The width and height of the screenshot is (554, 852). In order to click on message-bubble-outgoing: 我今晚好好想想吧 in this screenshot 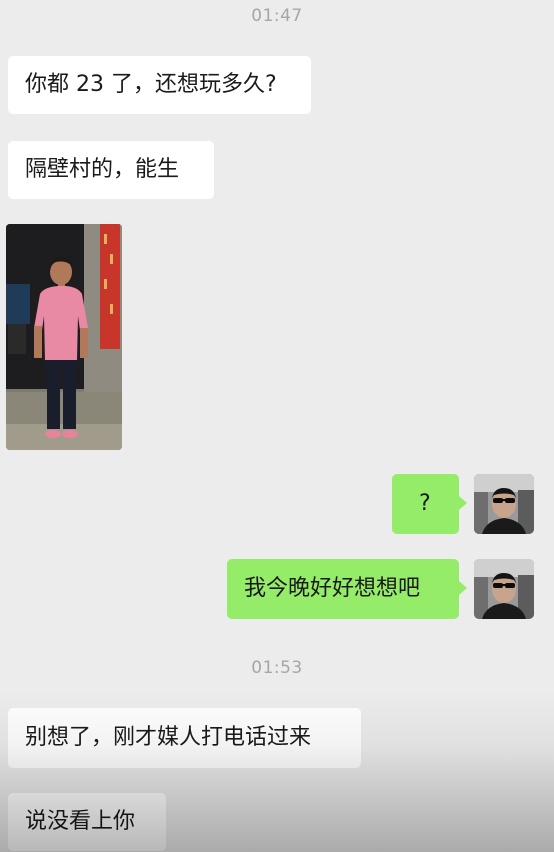, I will do `click(347, 589)`.